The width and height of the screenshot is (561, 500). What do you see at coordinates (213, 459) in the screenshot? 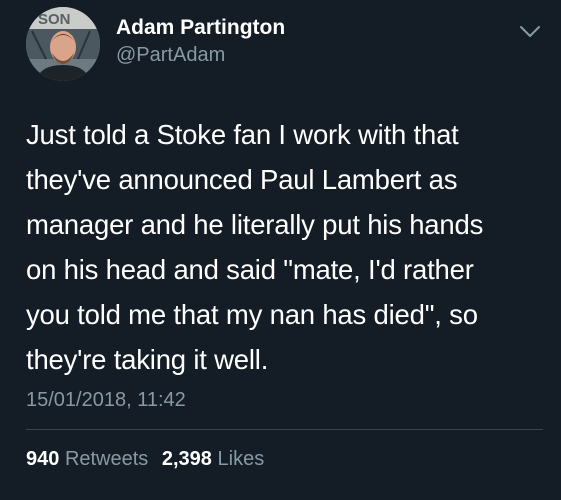
I see `likes-stat: 2,398 Likes` at bounding box center [213, 459].